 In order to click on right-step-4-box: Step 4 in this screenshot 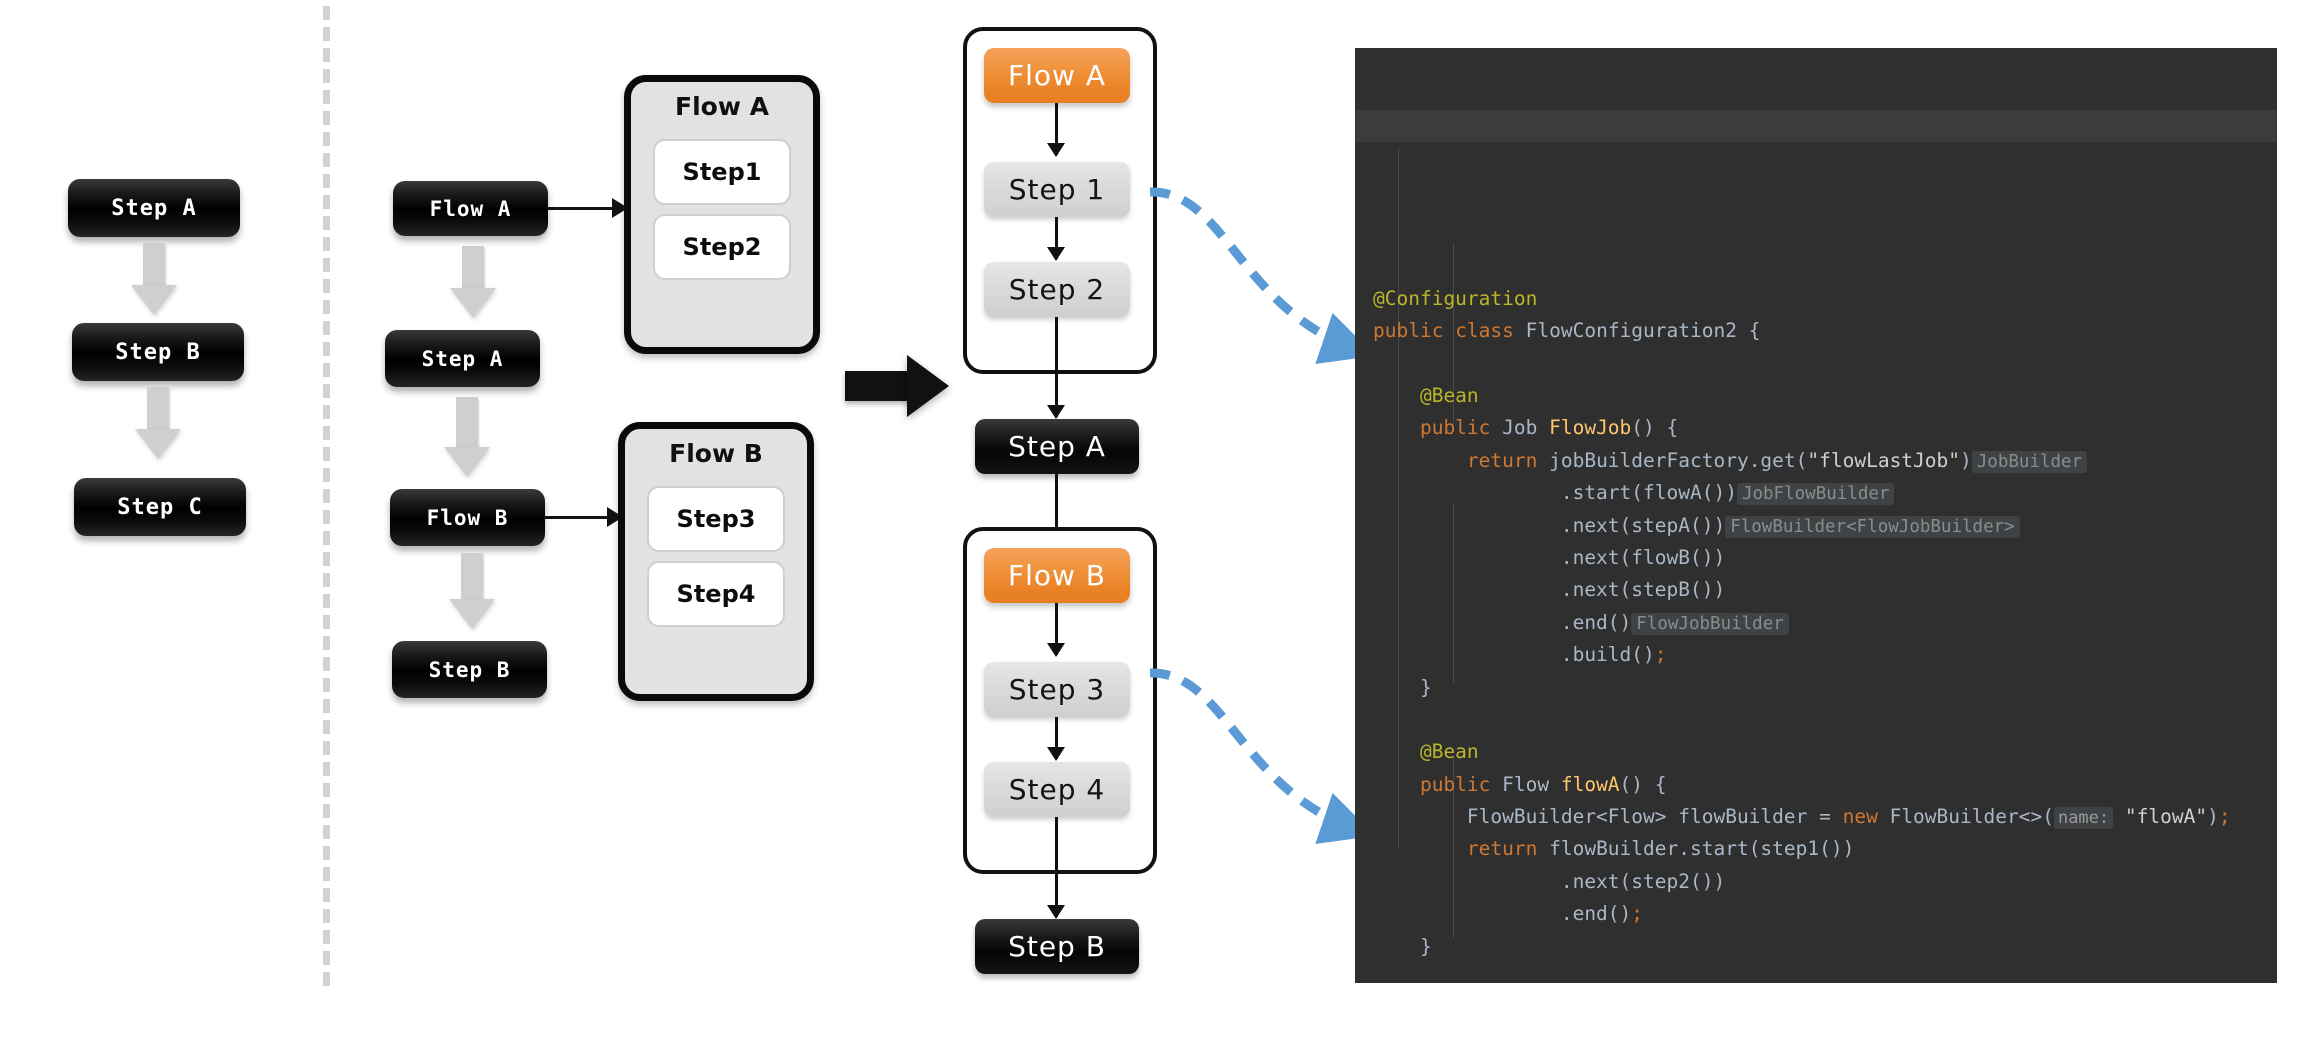, I will do `click(1057, 789)`.